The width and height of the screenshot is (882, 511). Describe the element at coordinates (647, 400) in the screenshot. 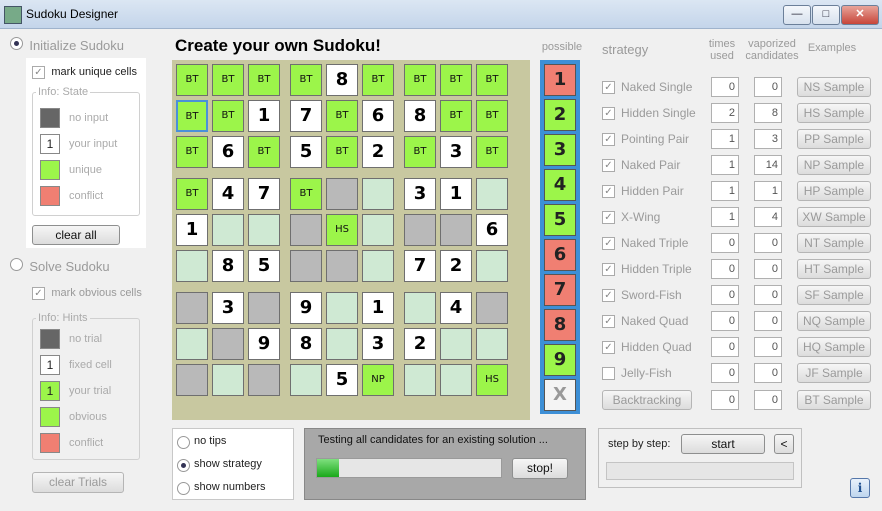

I see `backtracking-button: Backtracking` at that location.